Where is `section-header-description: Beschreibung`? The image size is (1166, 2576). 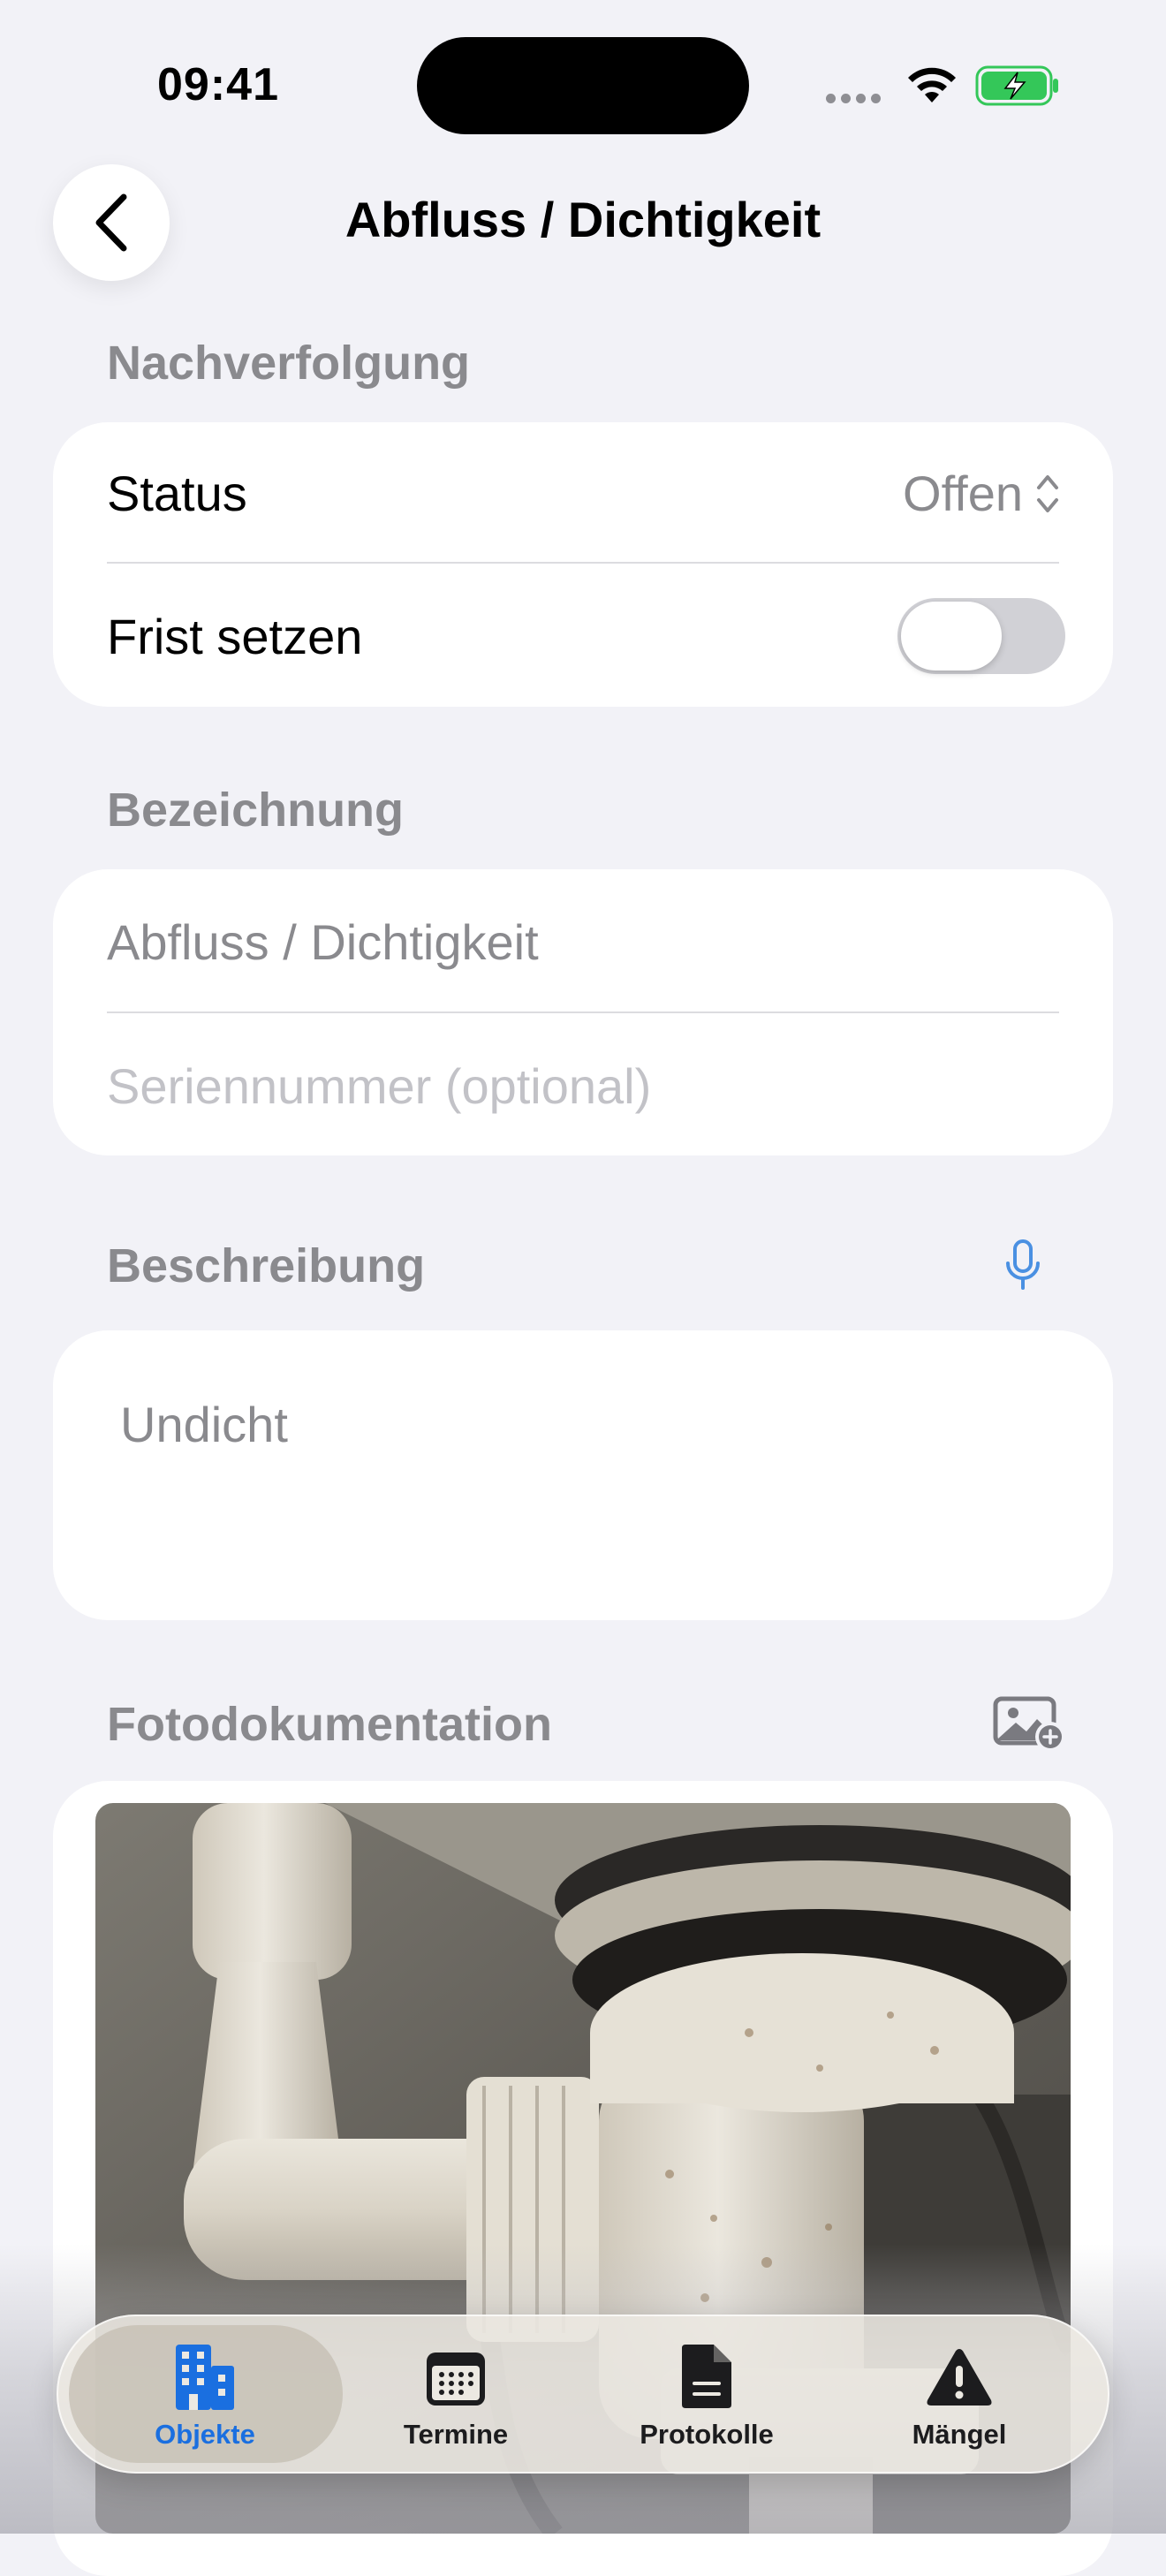 section-header-description: Beschreibung is located at coordinates (266, 1266).